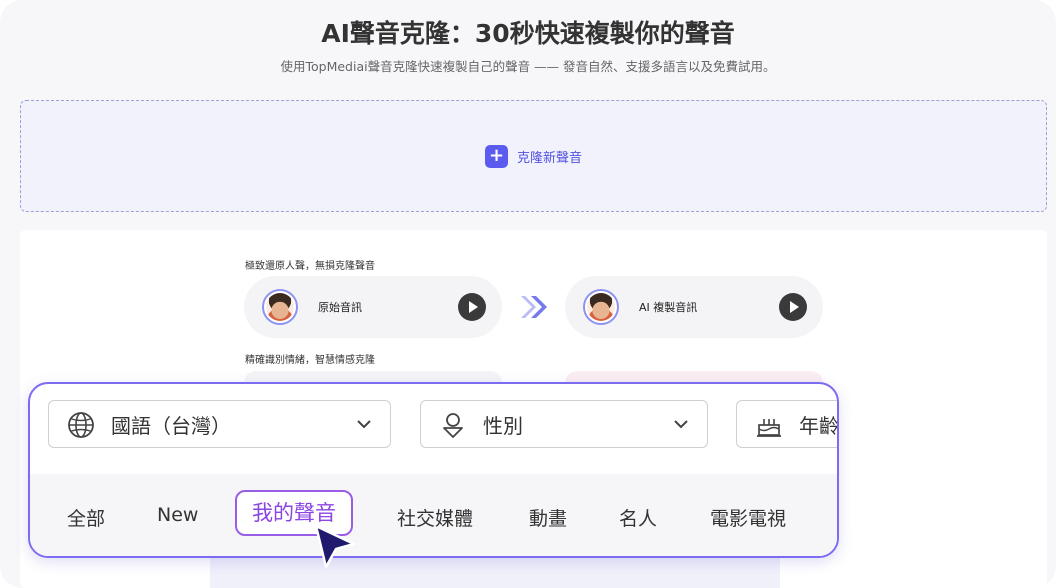 The width and height of the screenshot is (1056, 588). I want to click on category-tabs: 全部 New 我的聲音 社交媒體 動畫 名人 電影電視, so click(433, 515).